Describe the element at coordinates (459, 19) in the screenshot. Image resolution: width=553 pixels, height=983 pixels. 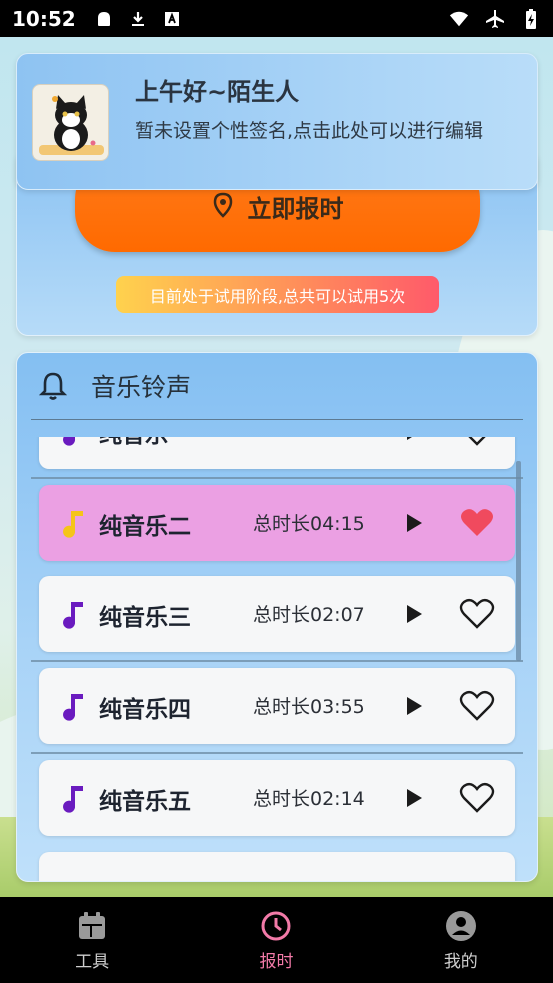
I see `wifi-icon` at that location.